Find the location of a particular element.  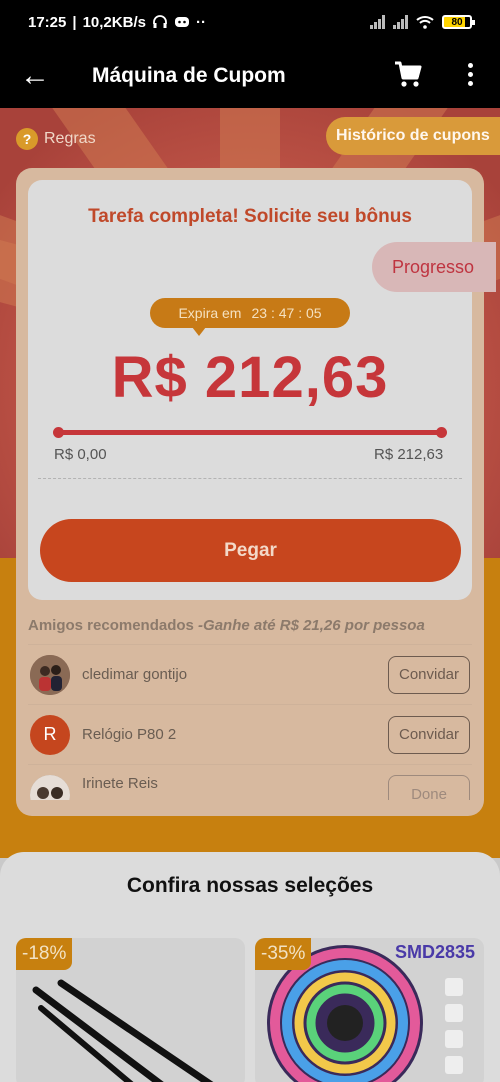

wifi-icon is located at coordinates (425, 22).